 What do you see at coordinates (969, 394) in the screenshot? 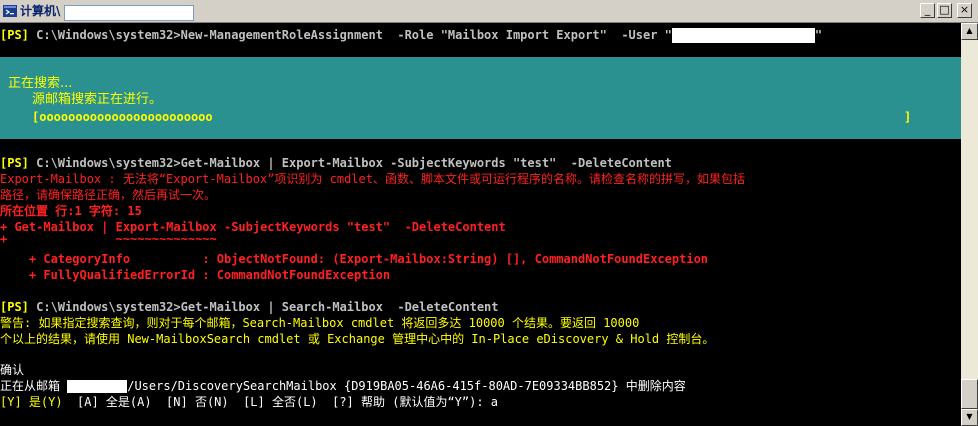
I see `scrollbar-thumb` at bounding box center [969, 394].